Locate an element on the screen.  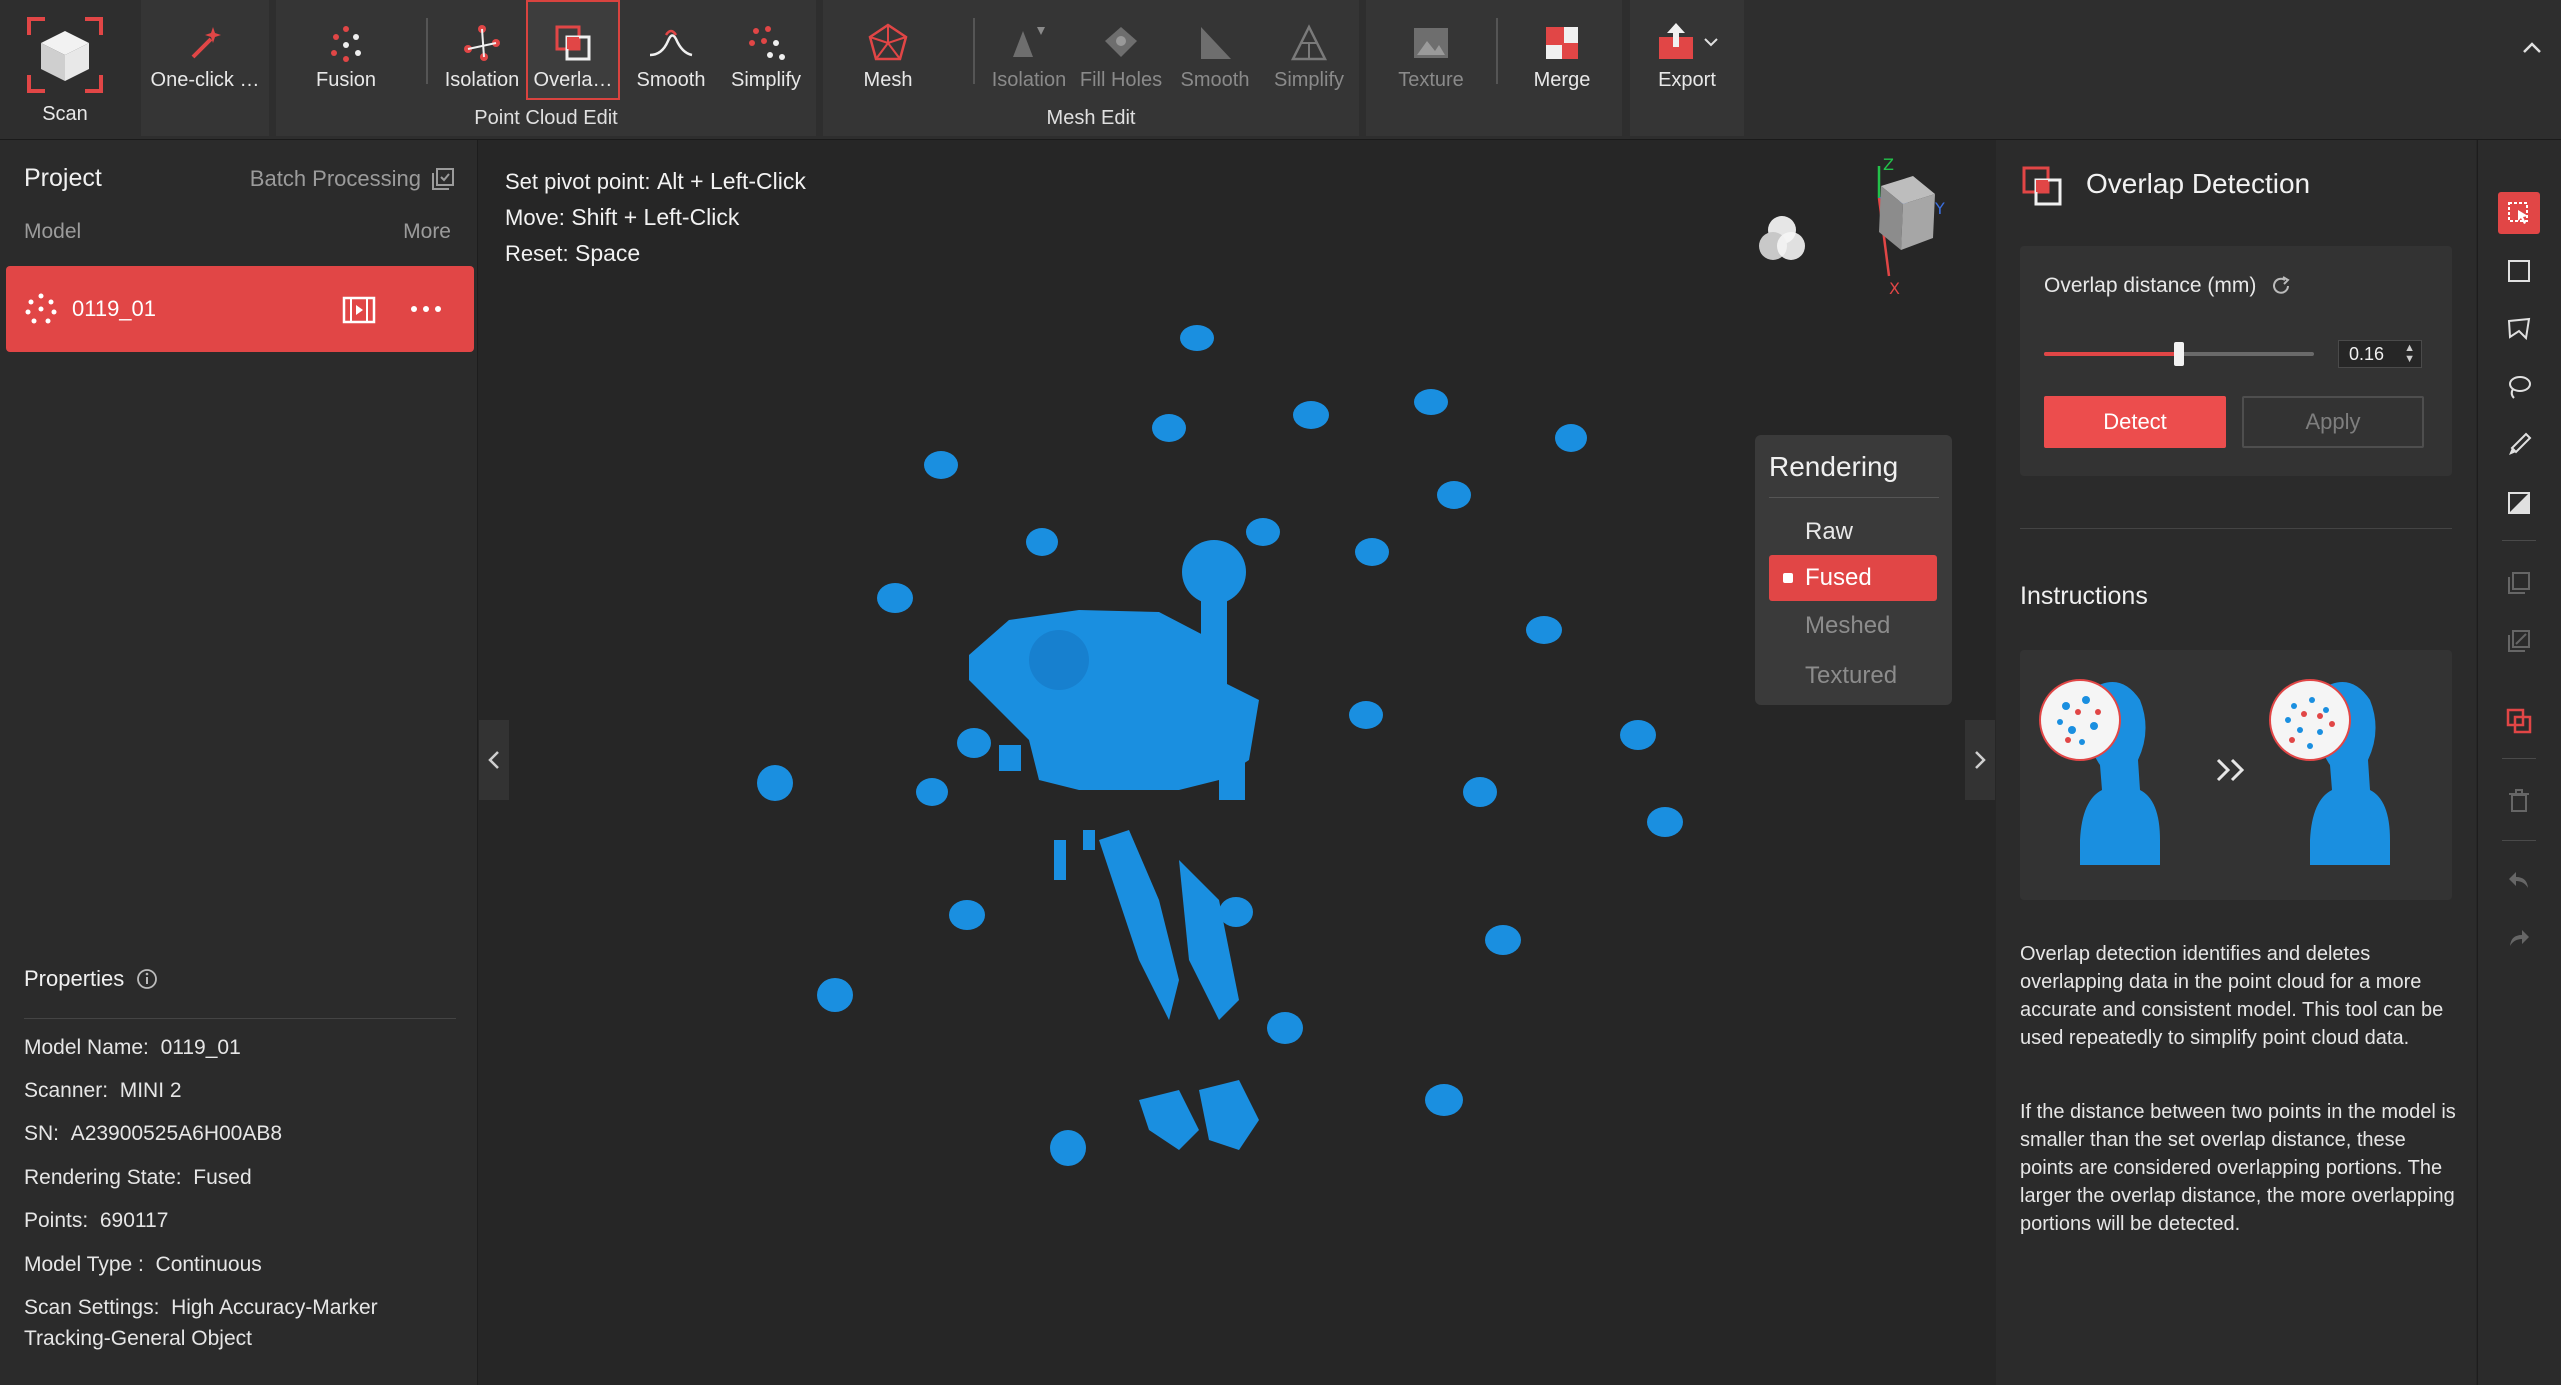
refresh-icon is located at coordinates (2281, 286).